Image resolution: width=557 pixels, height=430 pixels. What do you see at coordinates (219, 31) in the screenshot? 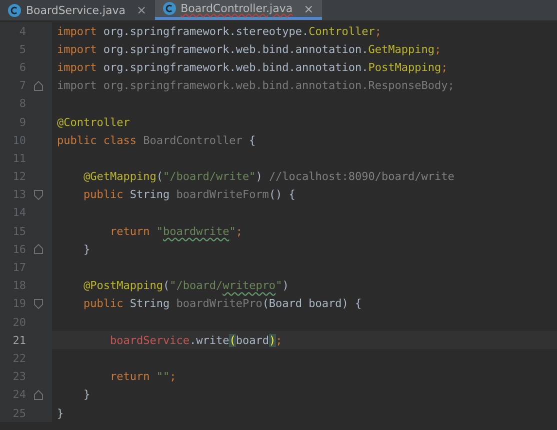
I see `code-line: import org.springframework.stereotype.Controller;` at bounding box center [219, 31].